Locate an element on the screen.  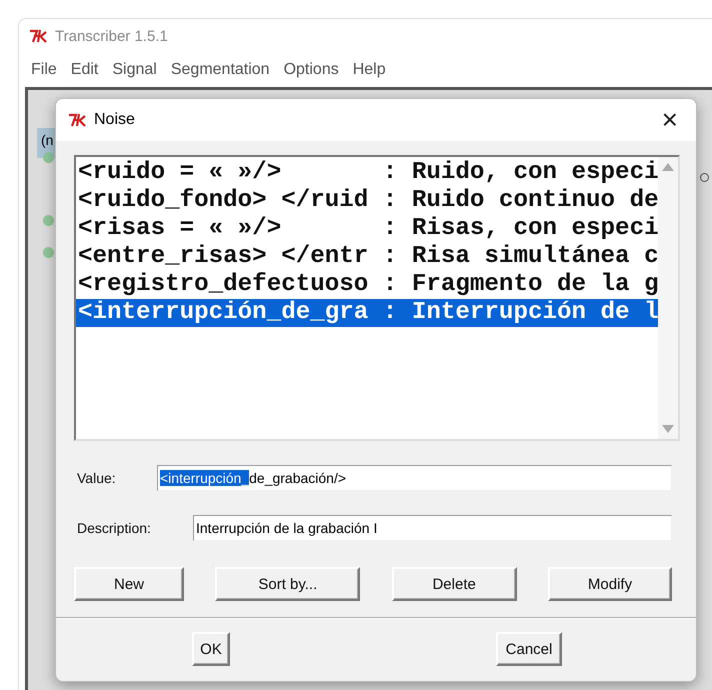
list-item: <interrupción_de_gra : Interrupción de l is located at coordinates (367, 313).